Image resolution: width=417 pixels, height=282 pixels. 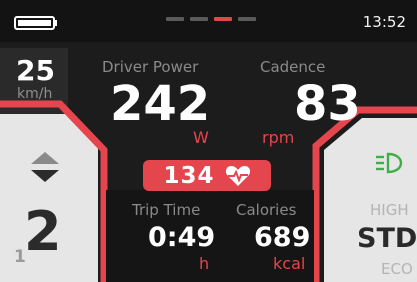 I want to click on speed-value: 25, so click(x=35, y=70).